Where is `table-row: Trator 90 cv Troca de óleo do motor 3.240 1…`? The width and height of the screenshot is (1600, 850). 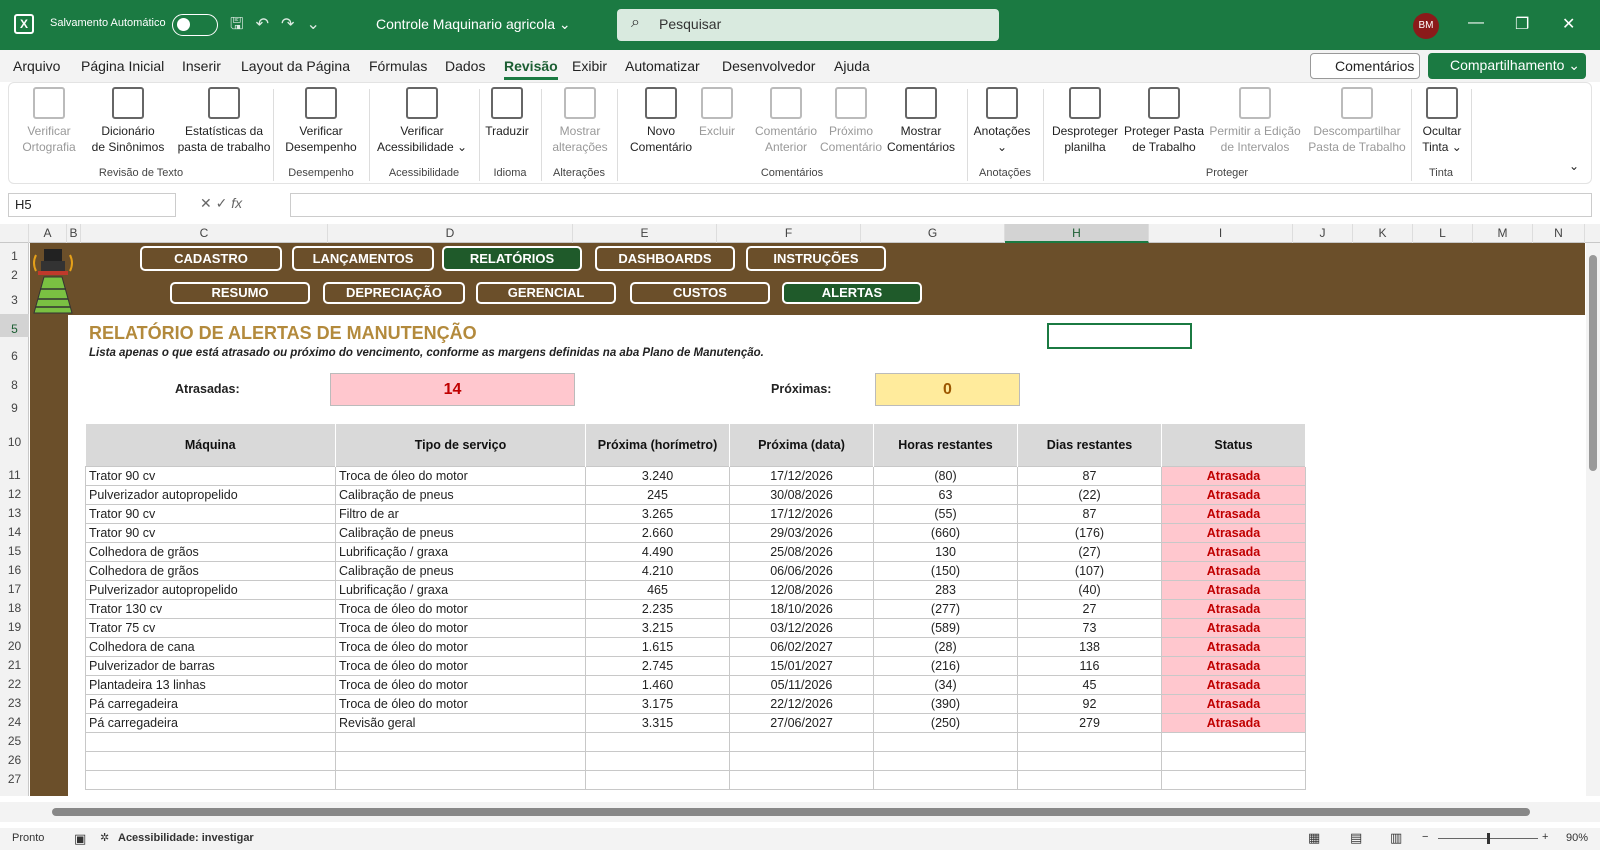
table-row: Trator 90 cv Troca de óleo do motor 3.240 1… is located at coordinates (695, 475).